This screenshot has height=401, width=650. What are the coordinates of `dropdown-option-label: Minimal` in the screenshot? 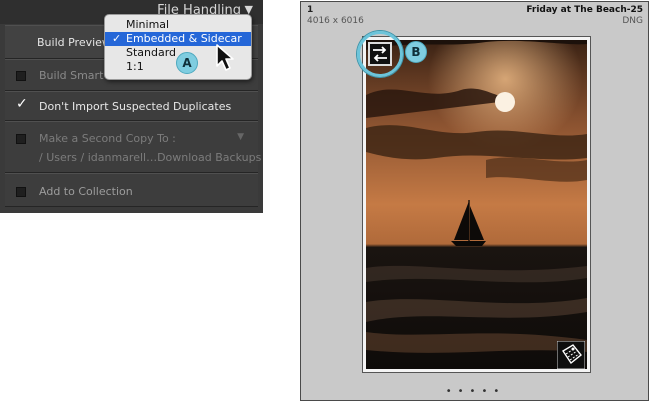 It's located at (148, 24).